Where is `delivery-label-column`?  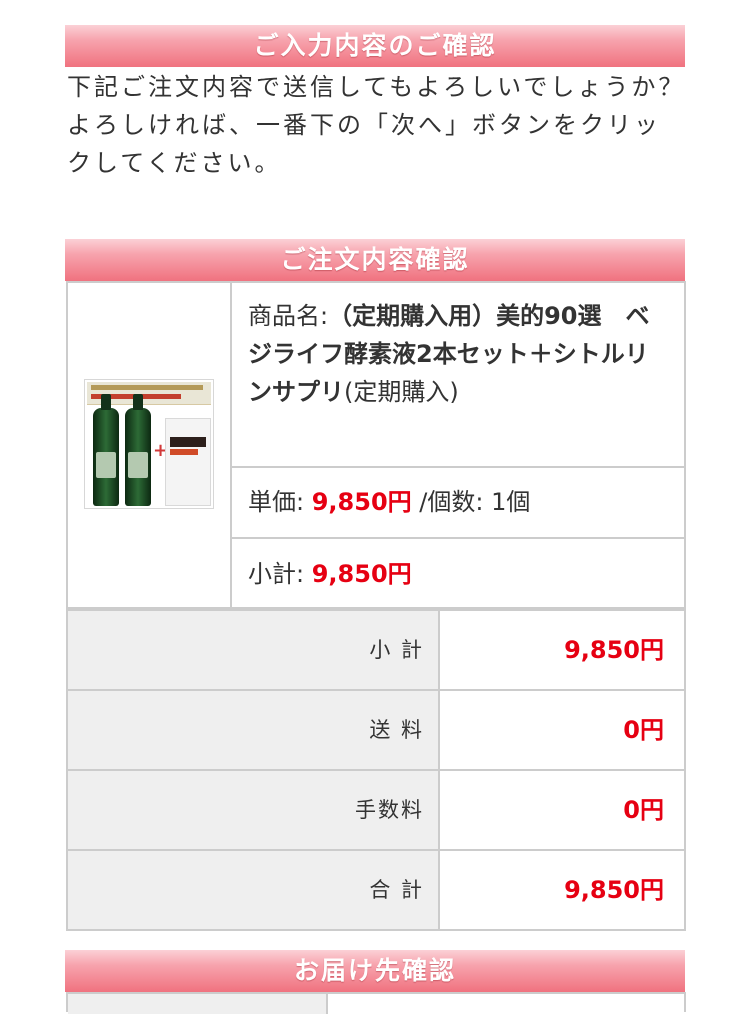
delivery-label-column is located at coordinates (198, 1004).